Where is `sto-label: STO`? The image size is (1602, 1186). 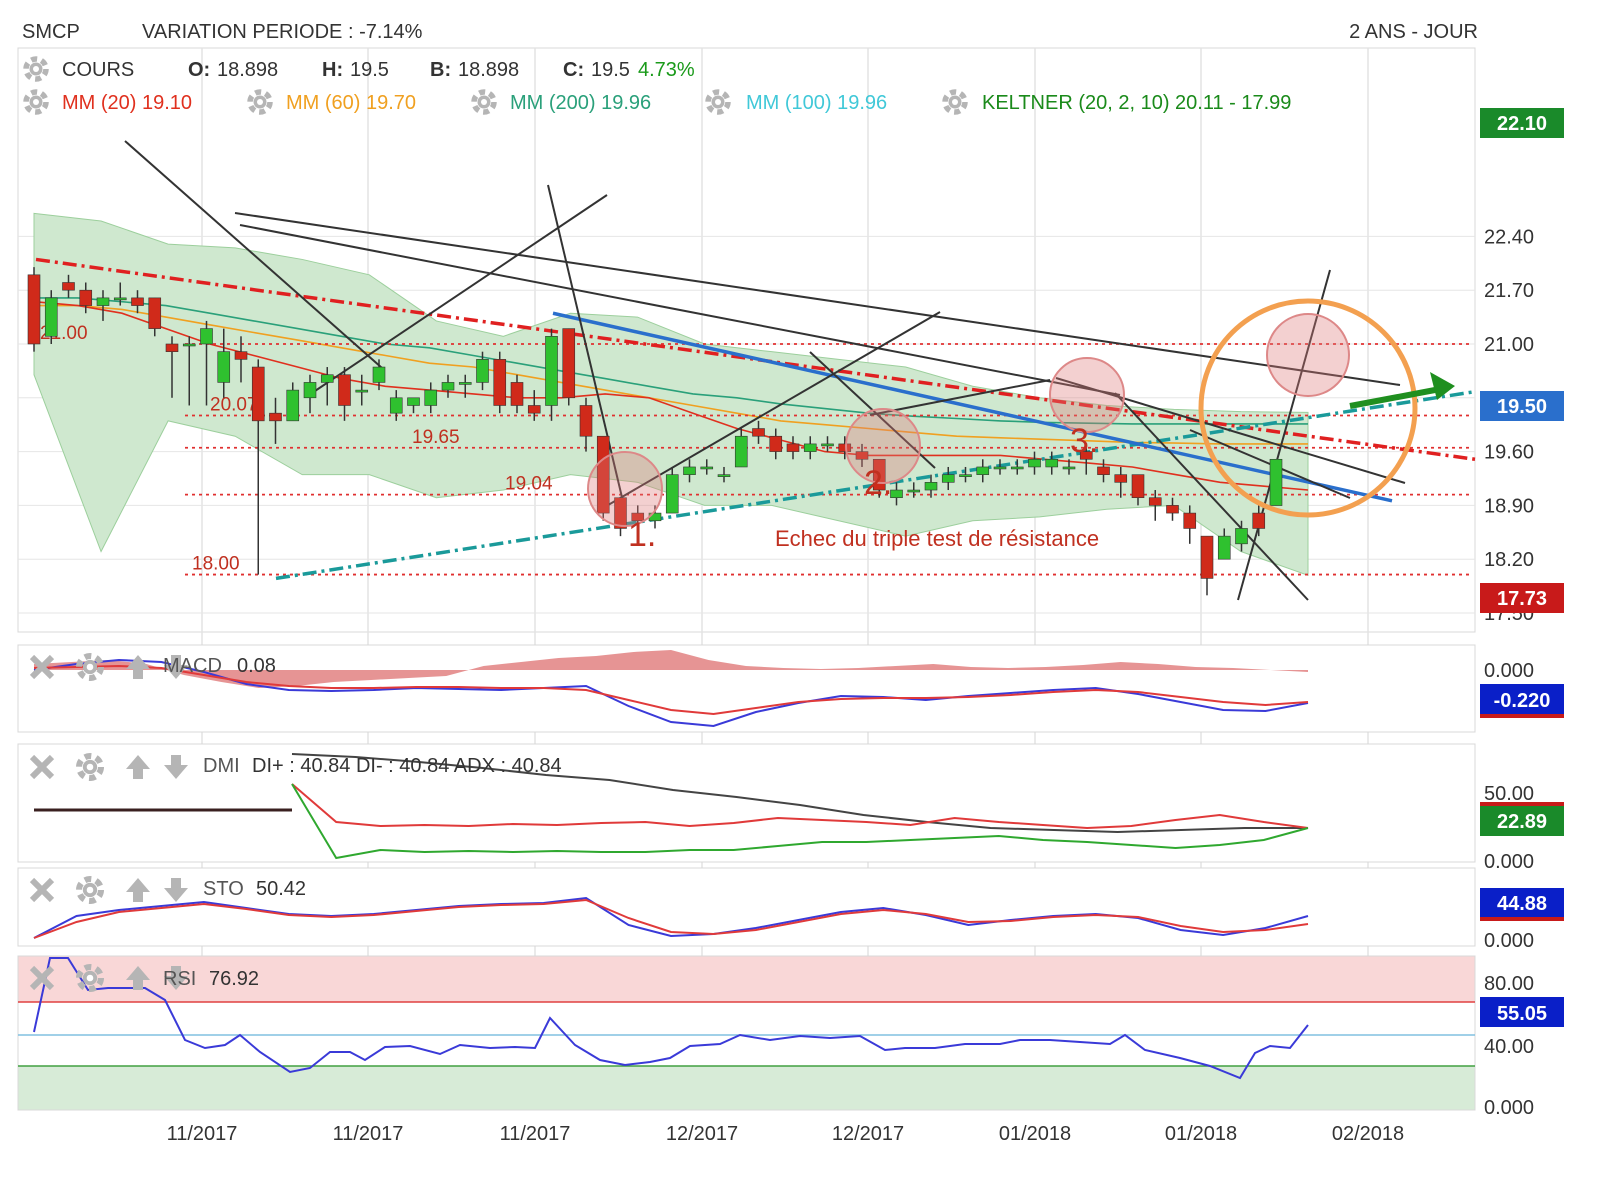
sto-label: STO is located at coordinates (223, 889).